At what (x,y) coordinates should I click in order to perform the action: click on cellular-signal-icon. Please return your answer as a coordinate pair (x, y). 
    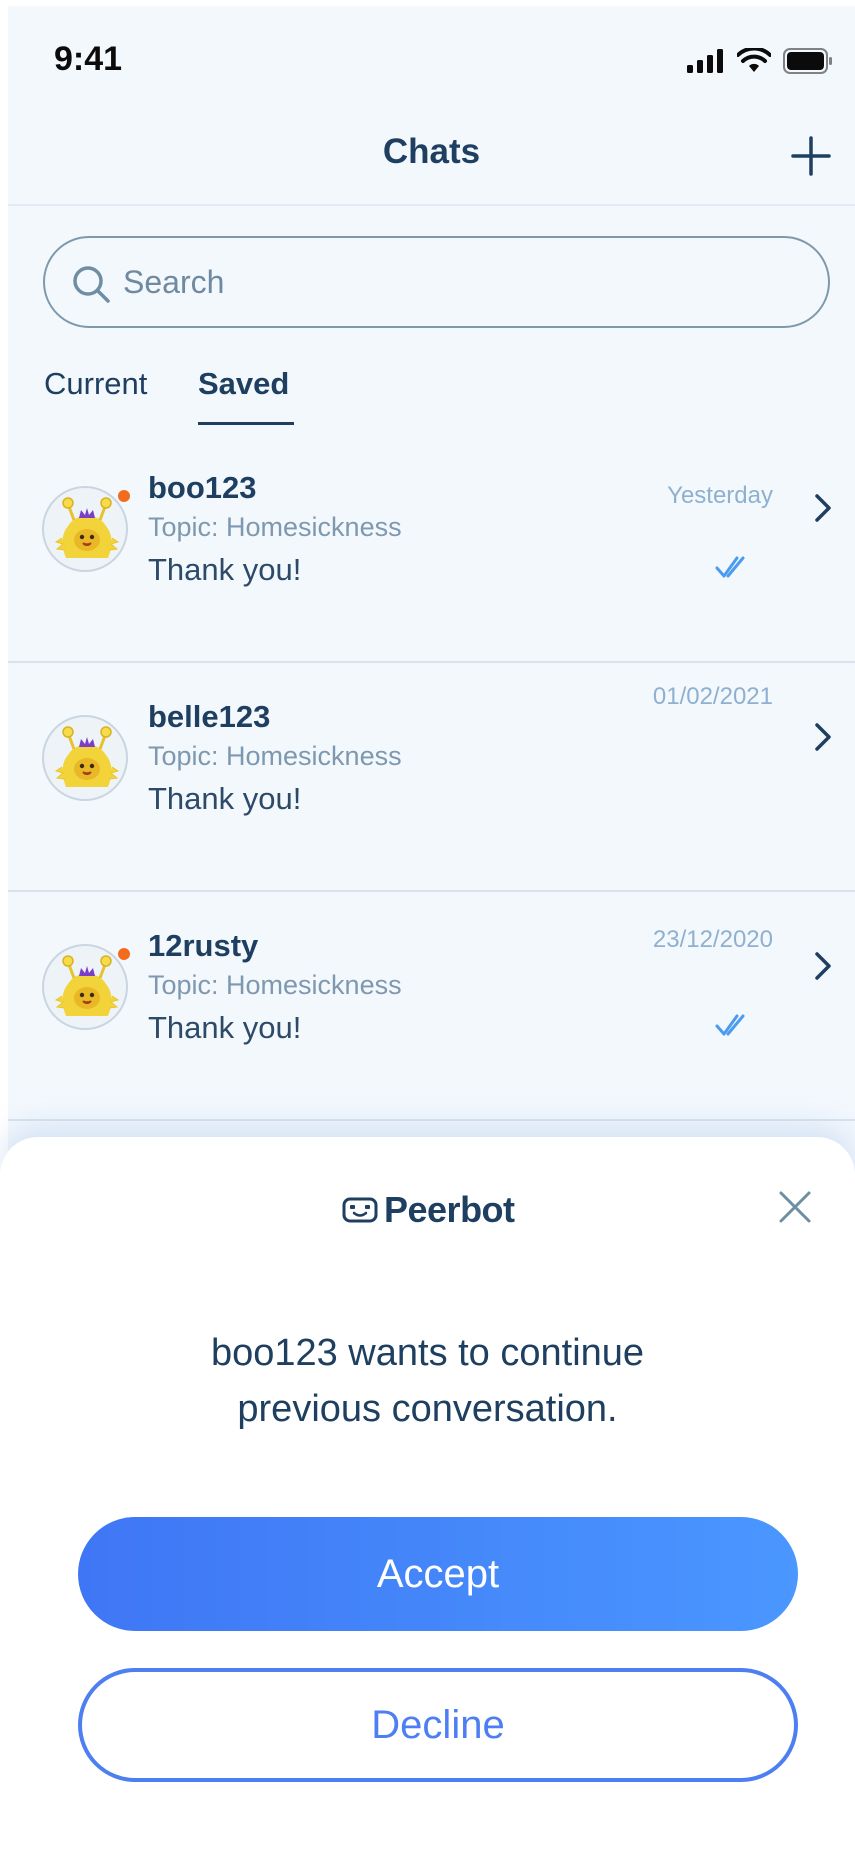
    Looking at the image, I should click on (705, 61).